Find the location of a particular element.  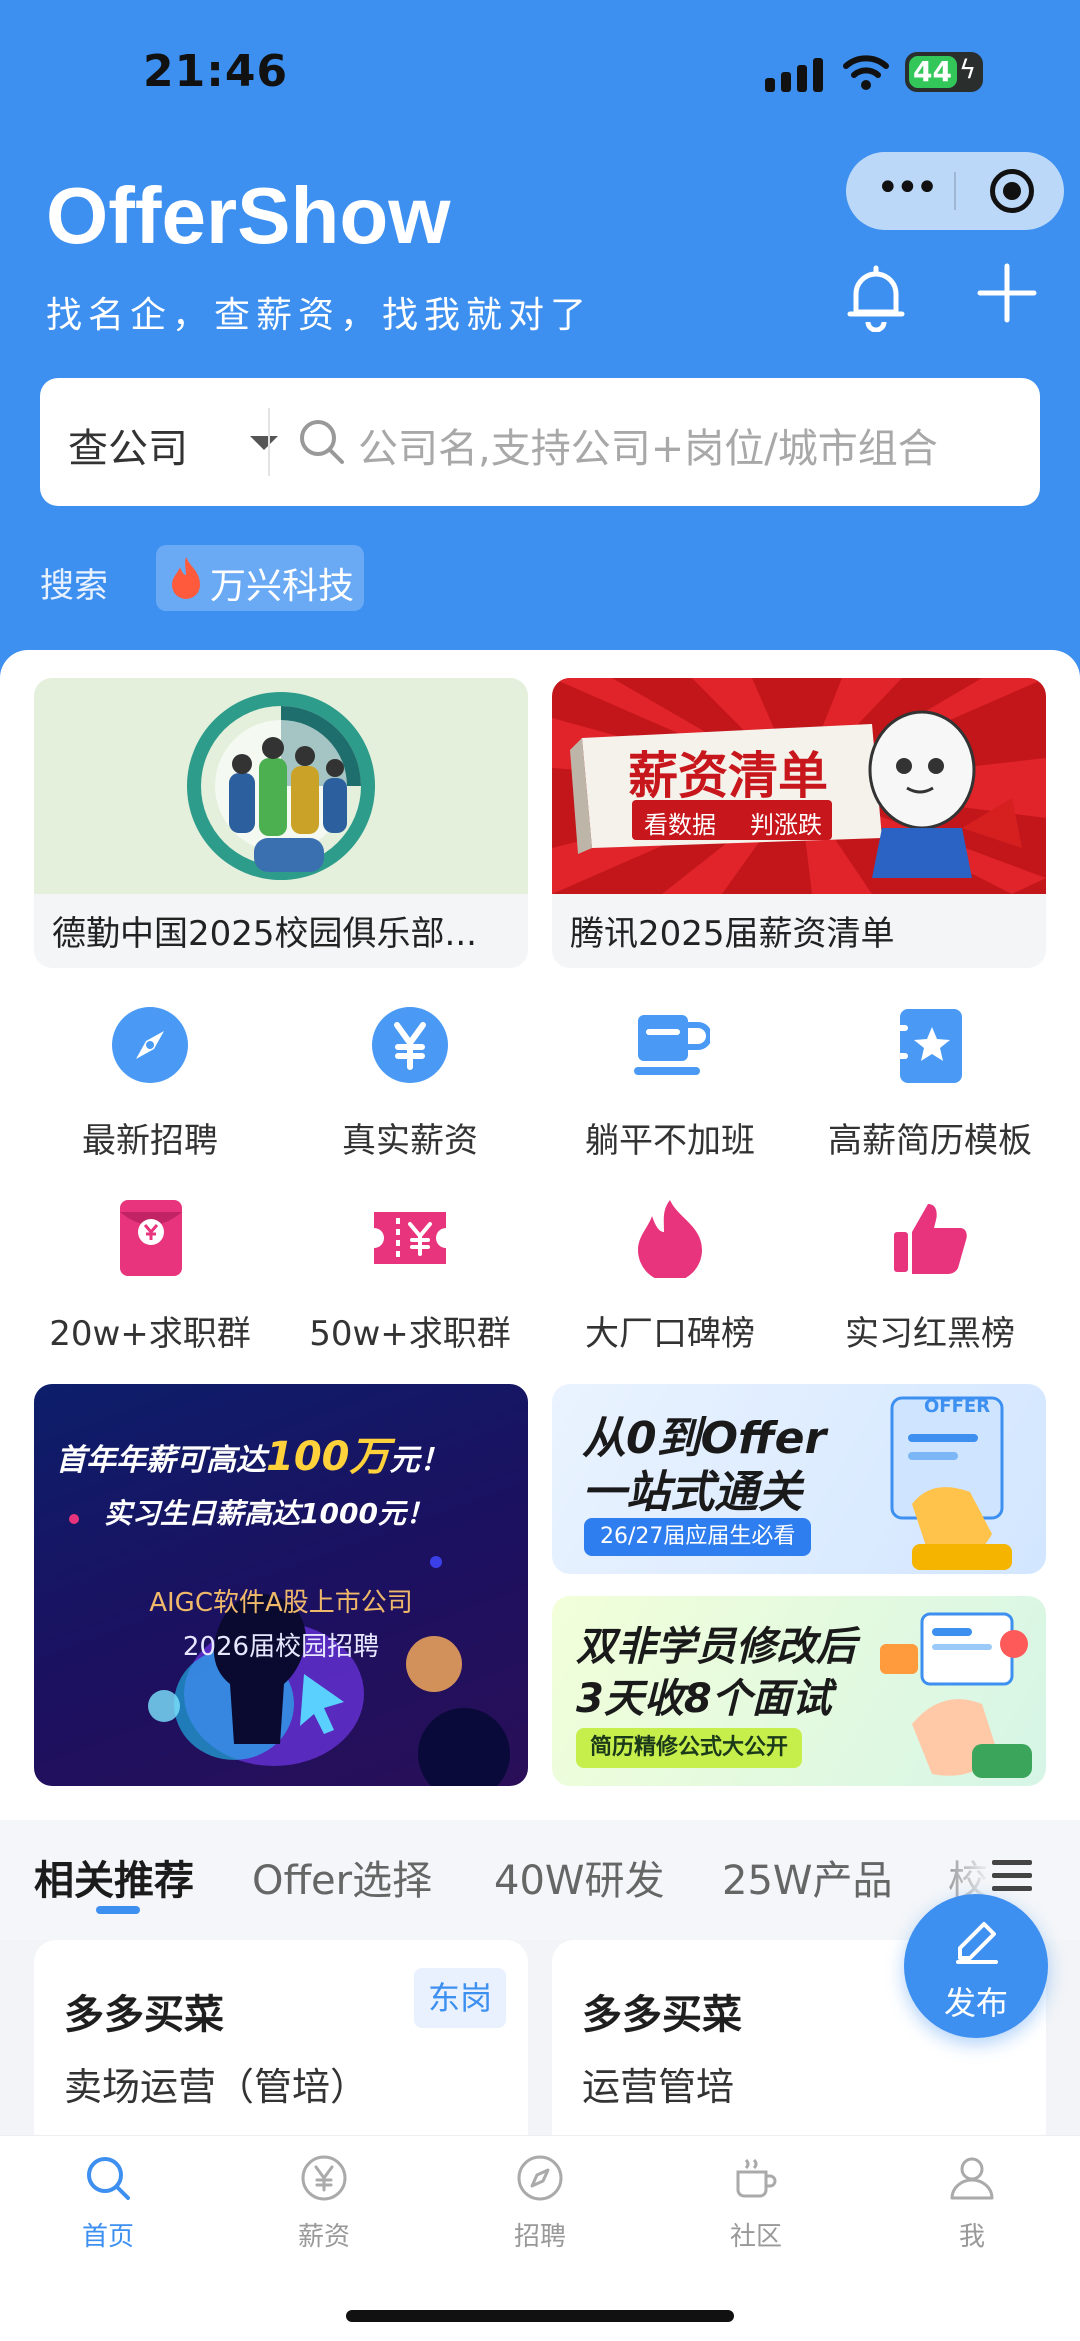

grid-item-20w-group: 20w+求职群 is located at coordinates (150, 1283).